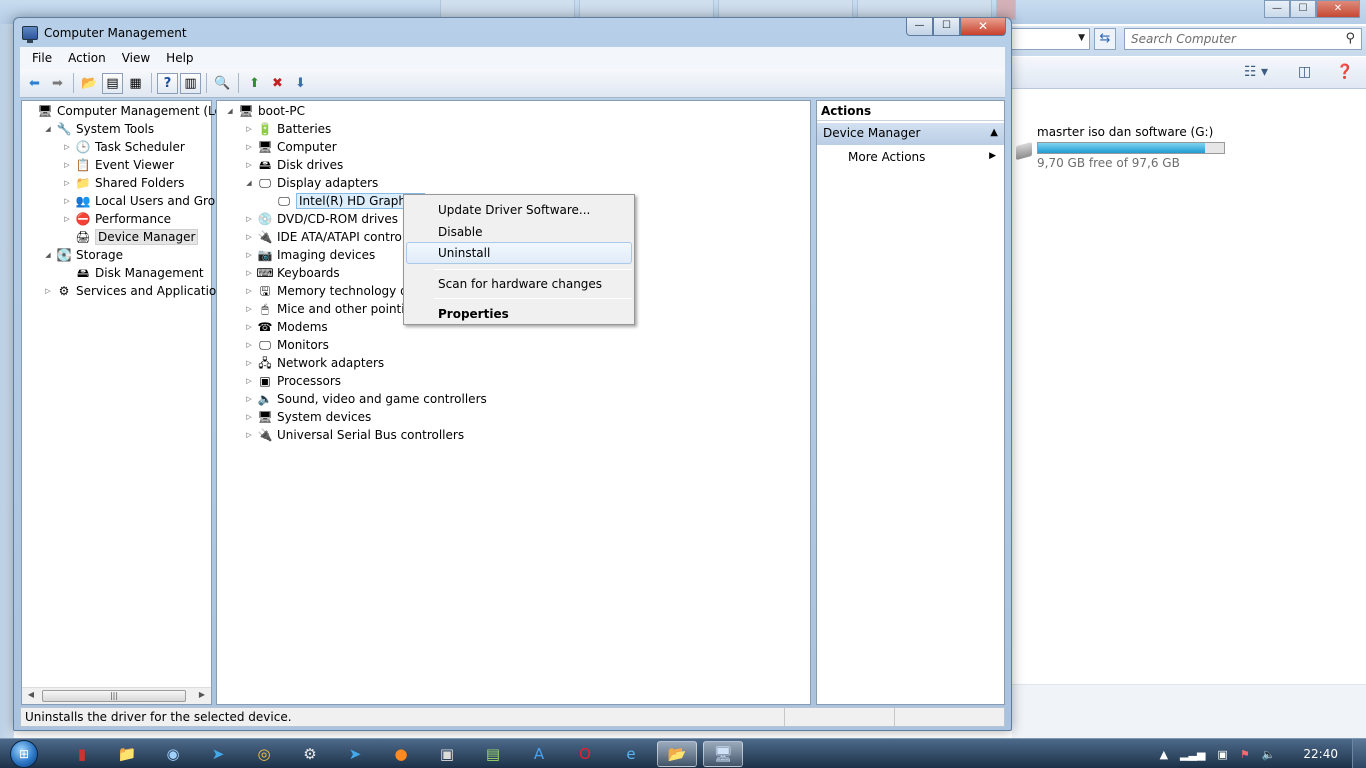  I want to click on scrollbar-thumb: |||, so click(114, 696).